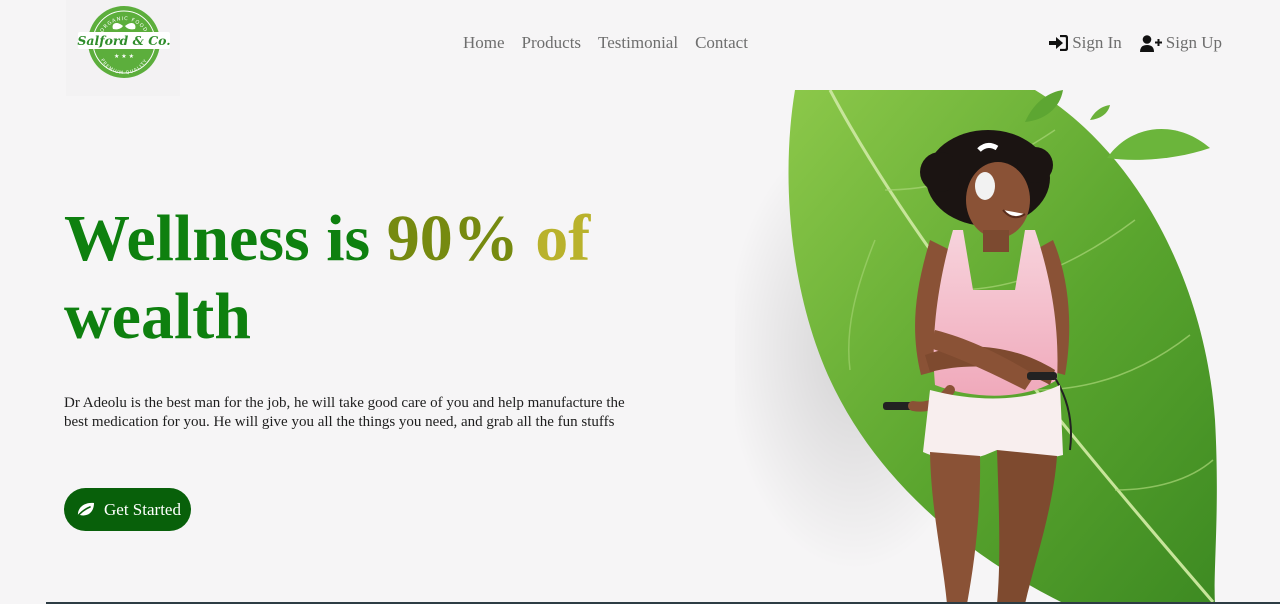  What do you see at coordinates (484, 43) in the screenshot?
I see `nav-home-link: Home` at bounding box center [484, 43].